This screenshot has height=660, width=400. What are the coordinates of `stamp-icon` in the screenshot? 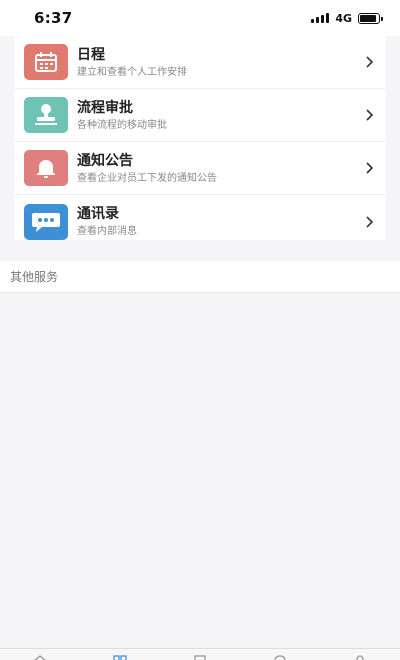 It's located at (46, 115).